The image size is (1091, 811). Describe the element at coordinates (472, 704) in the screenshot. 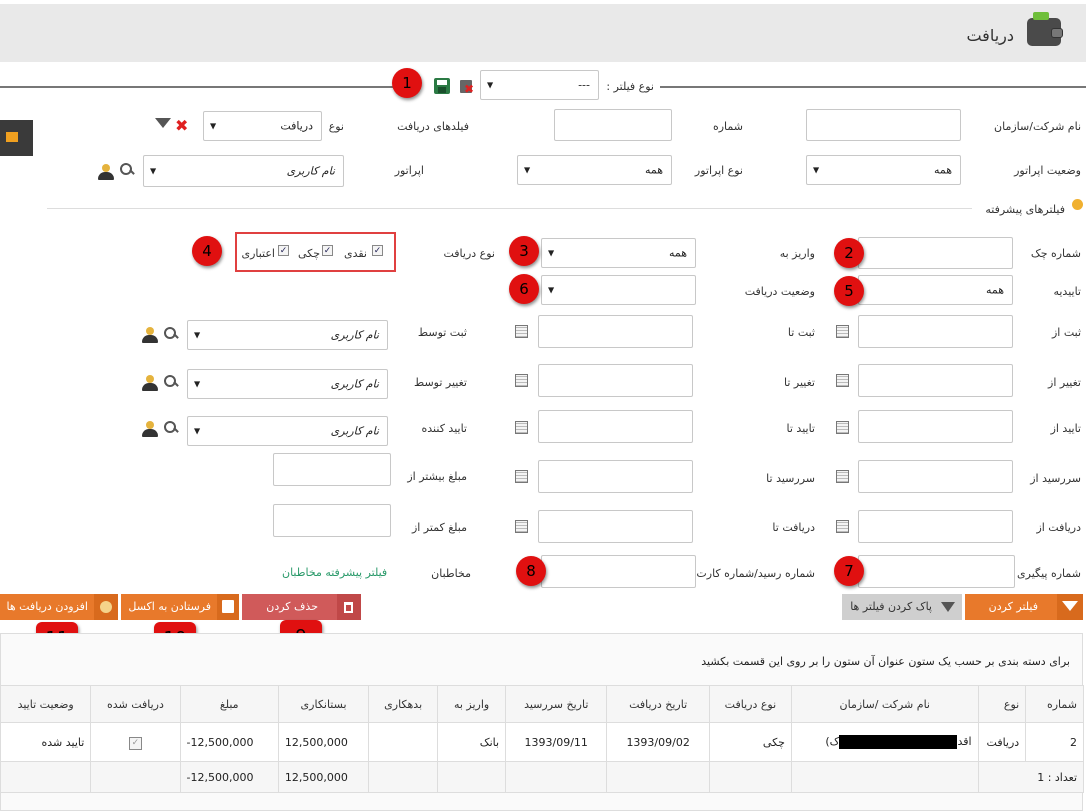

I see `column-header: واریز به` at that location.